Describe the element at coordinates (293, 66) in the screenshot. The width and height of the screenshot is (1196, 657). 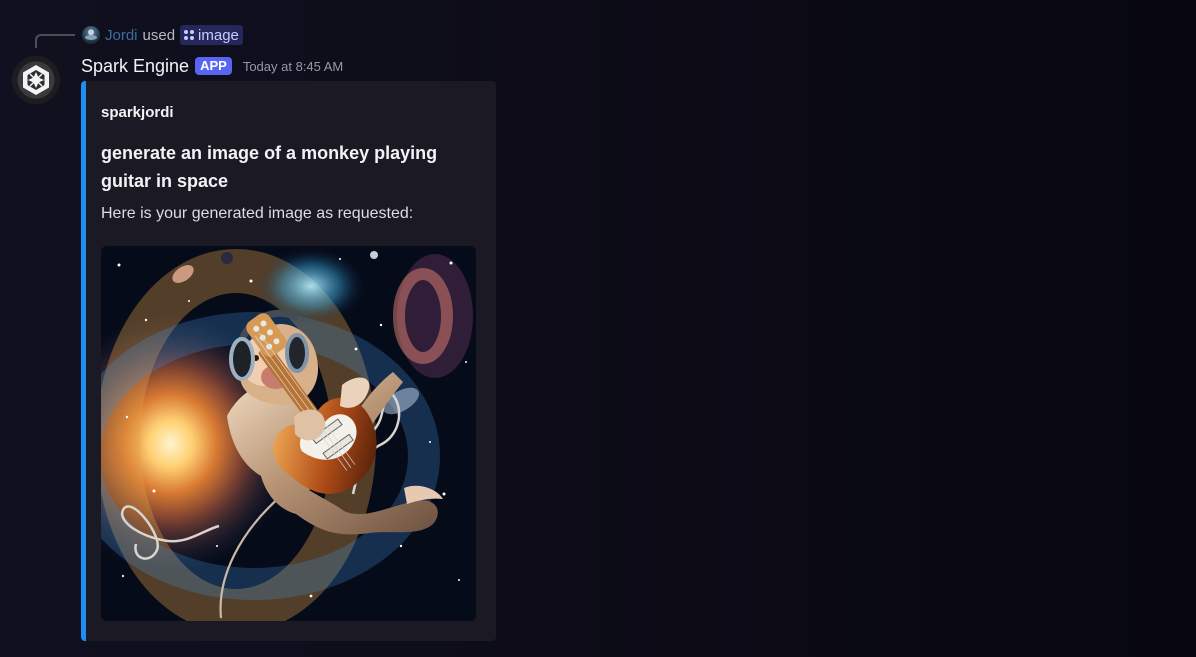
I see `message-timestamp: Today at 8:45 AM` at that location.